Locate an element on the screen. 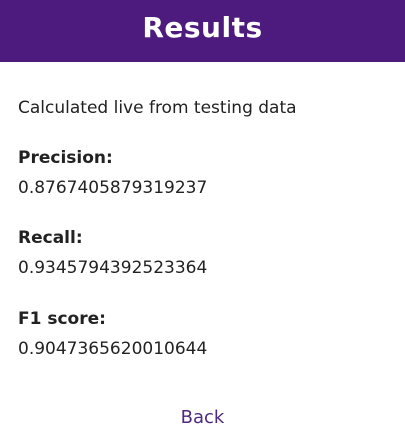  f1-score-label: F1 score: is located at coordinates (62, 319).